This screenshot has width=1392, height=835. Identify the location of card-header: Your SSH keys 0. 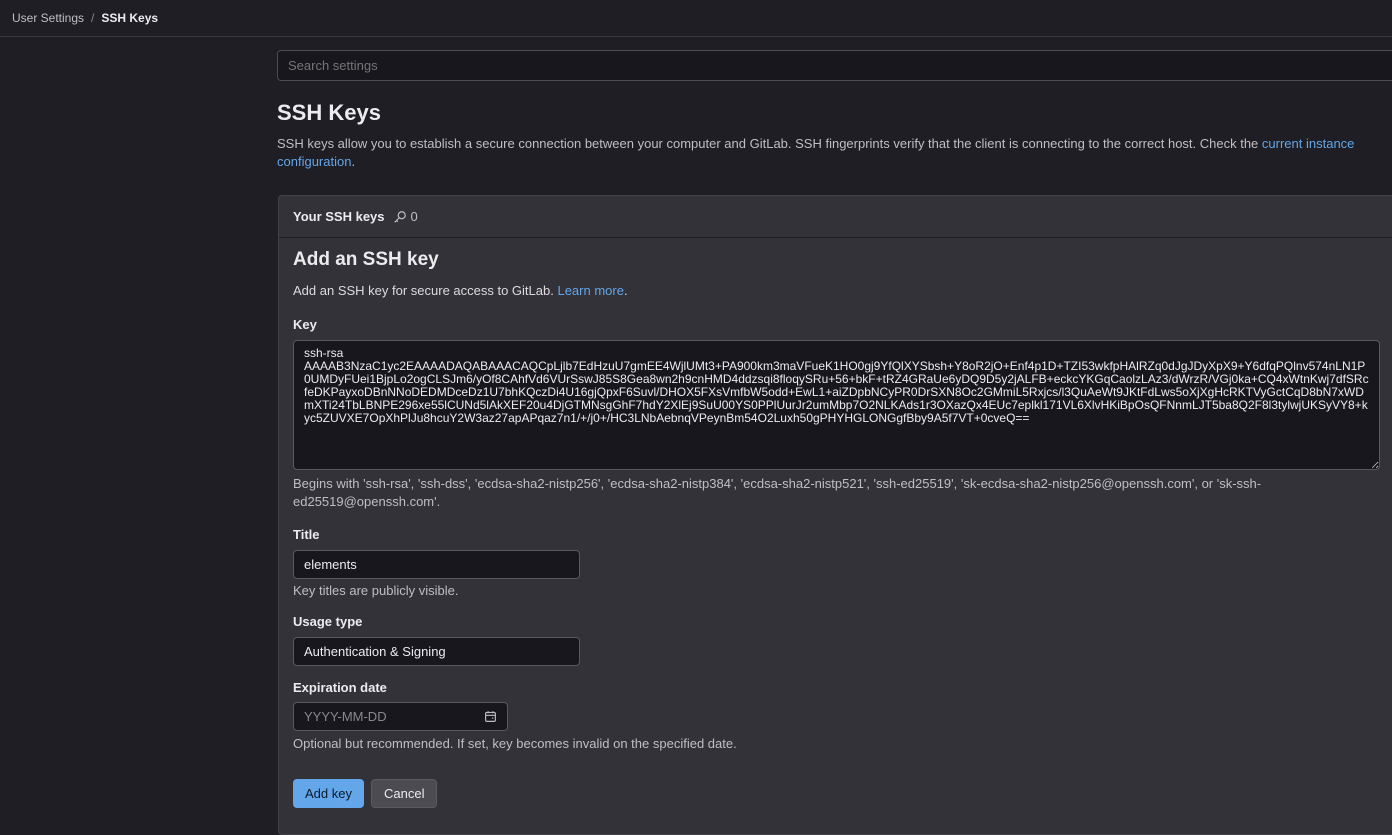
(835, 217).